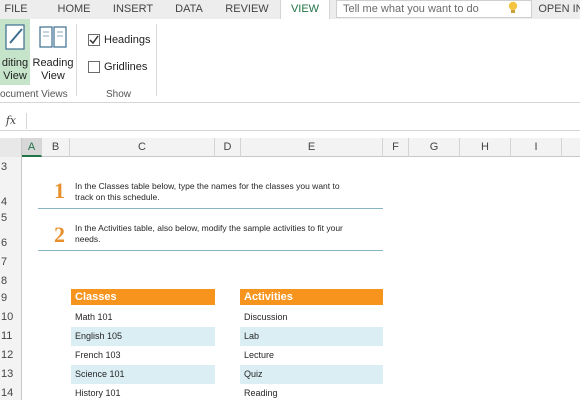  What do you see at coordinates (11, 393) in the screenshot?
I see `row-header: 14` at bounding box center [11, 393].